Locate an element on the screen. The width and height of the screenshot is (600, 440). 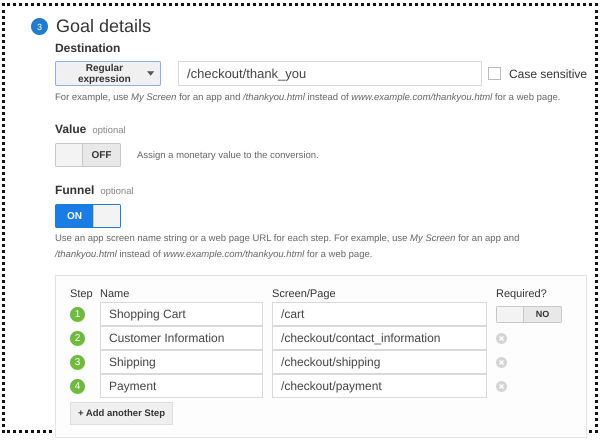
value-description: Assign a monetary value to the conversion. is located at coordinates (228, 155).